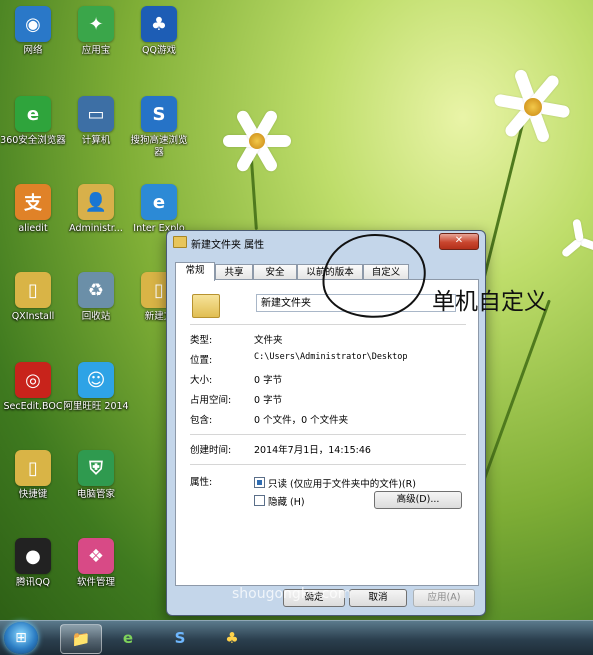 The image size is (593, 655). I want to click on desktop-icon-aliwangwang: ☺ 阿里旺旺 2014, so click(96, 387).